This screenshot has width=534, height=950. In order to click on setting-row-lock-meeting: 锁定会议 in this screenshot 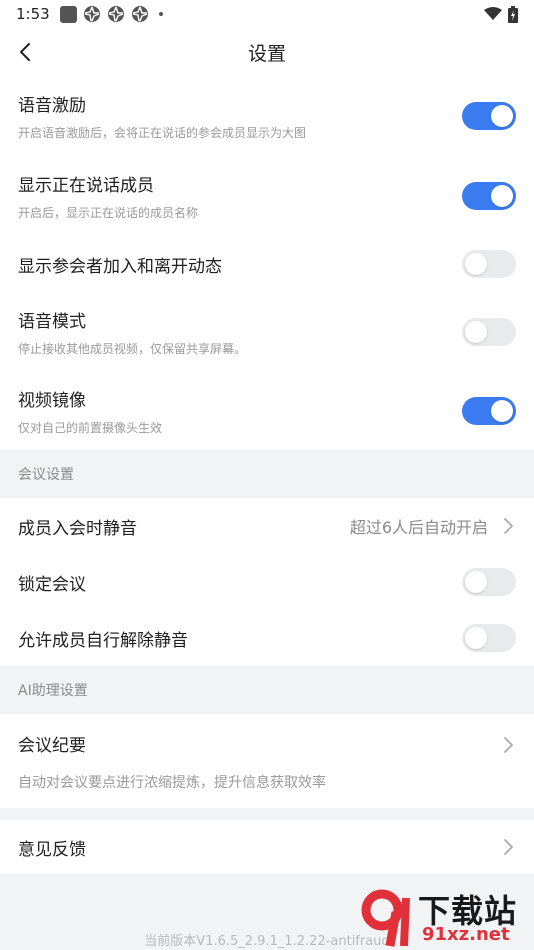, I will do `click(267, 582)`.